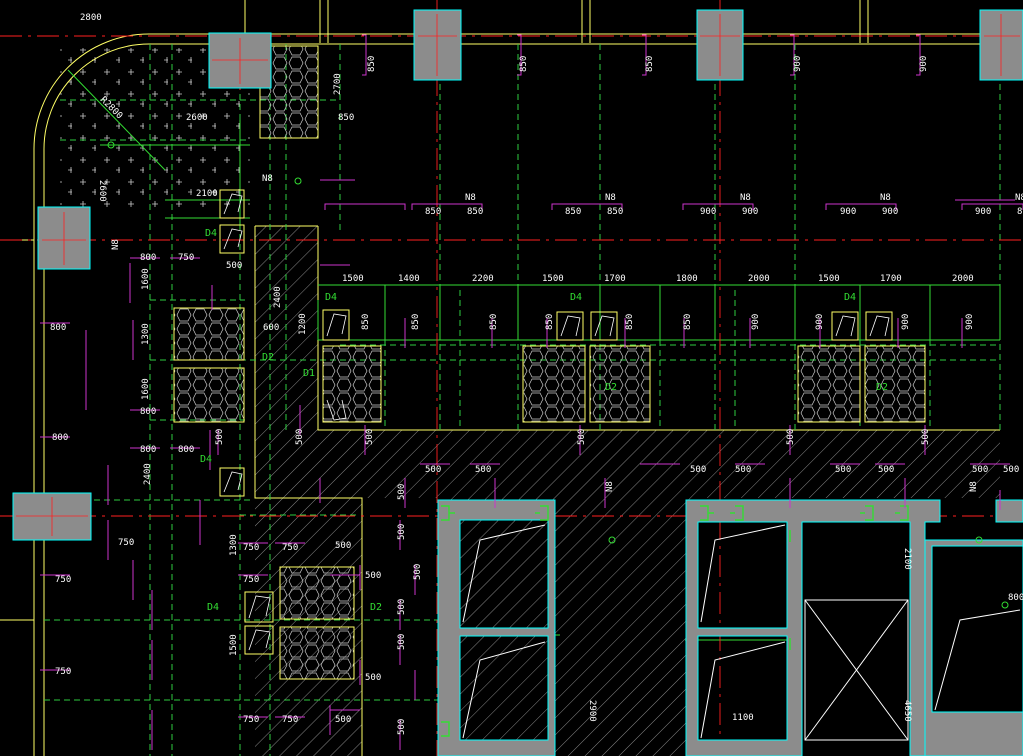 The height and width of the screenshot is (756, 1023). I want to click on n8-label: N8, so click(116, 244).